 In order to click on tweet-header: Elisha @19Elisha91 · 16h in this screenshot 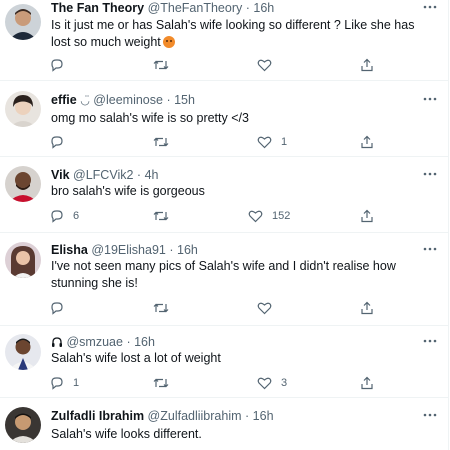, I will do `click(234, 250)`.